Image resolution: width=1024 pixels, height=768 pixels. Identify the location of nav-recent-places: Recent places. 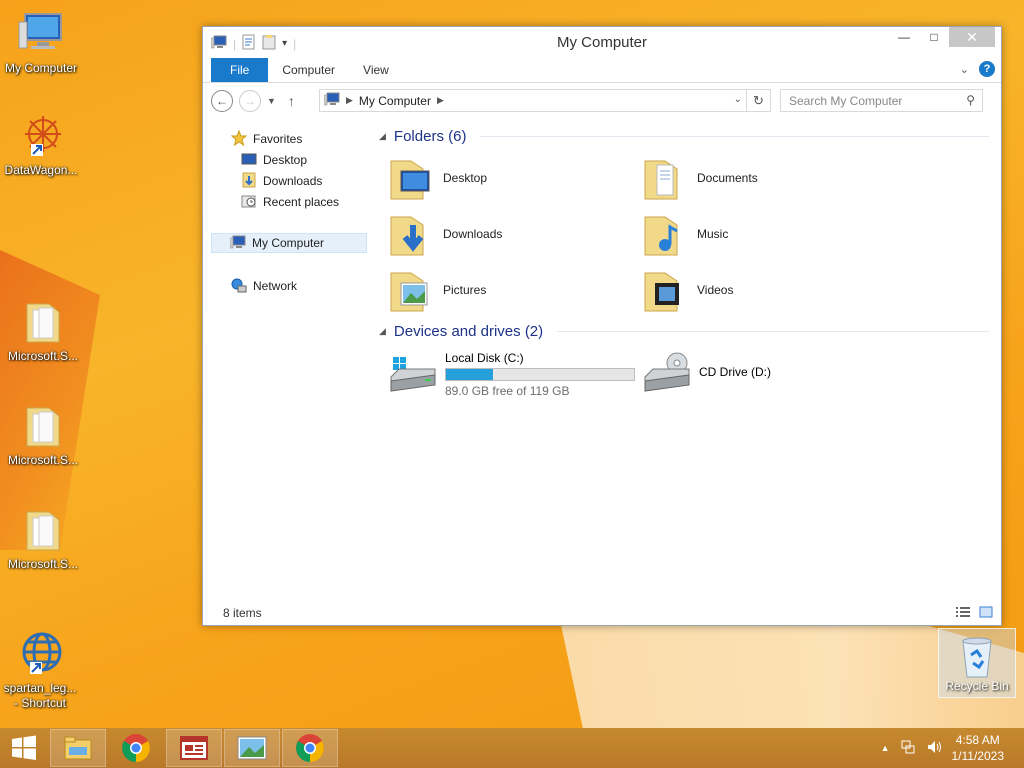
(290, 202).